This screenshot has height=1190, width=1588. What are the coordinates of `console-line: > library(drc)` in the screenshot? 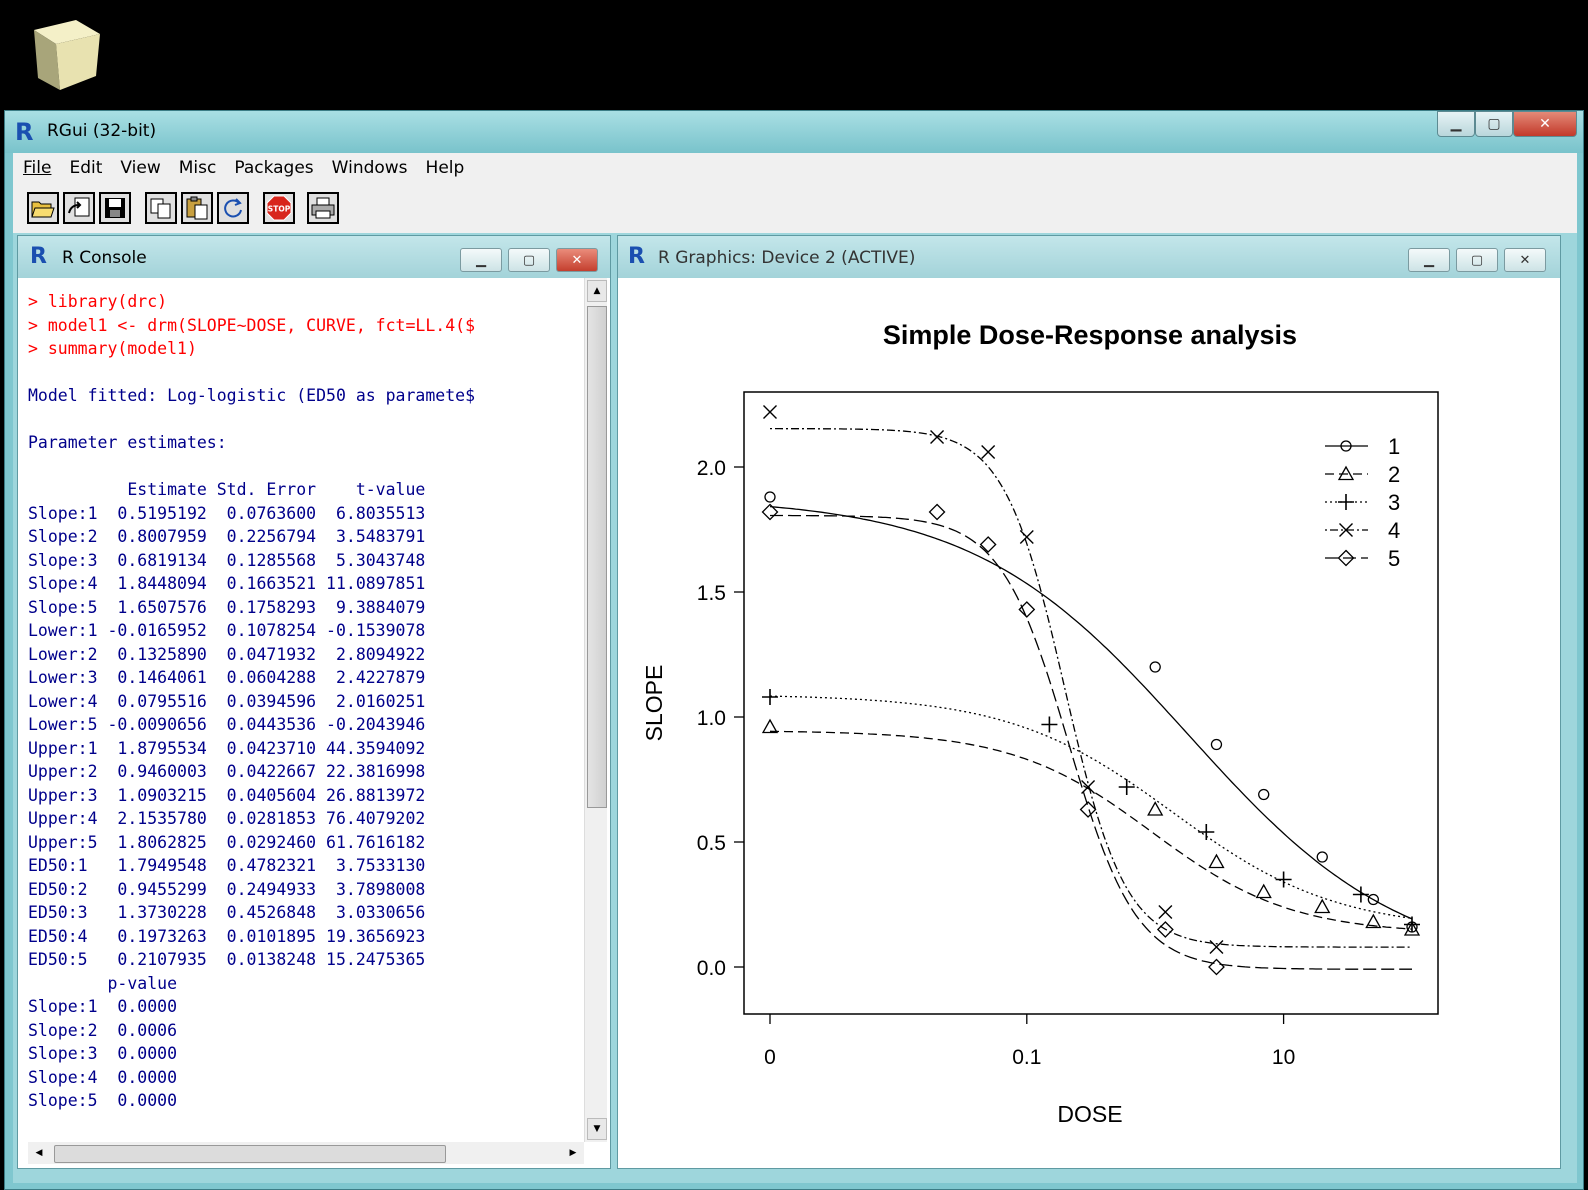 It's located at (98, 301).